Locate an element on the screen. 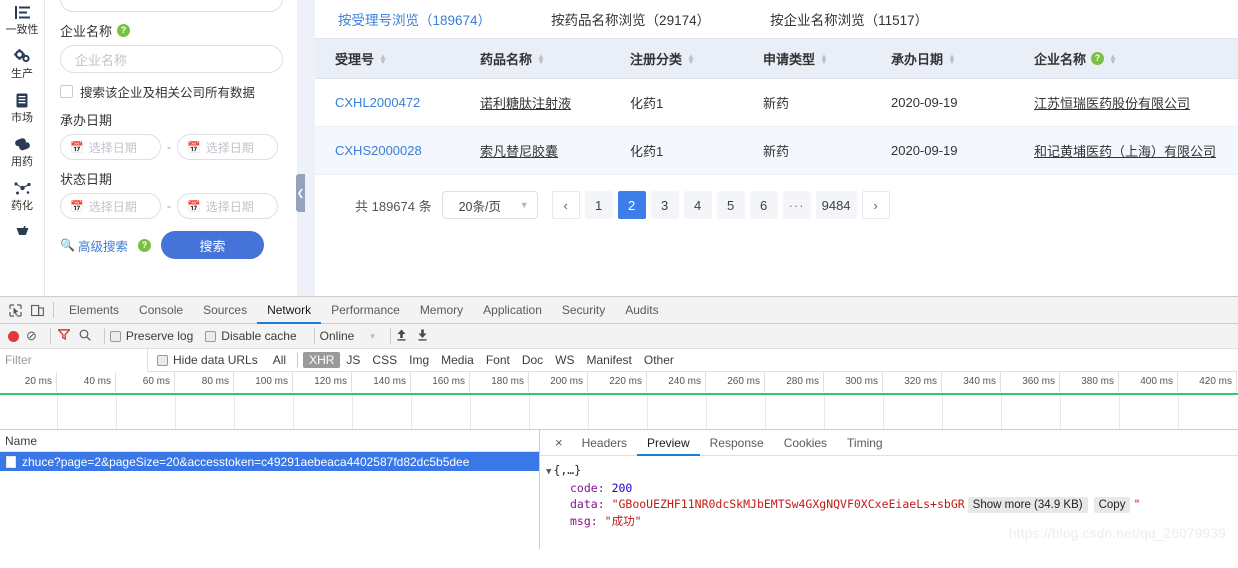 This screenshot has height=568, width=1238. rail-item-mortar is located at coordinates (22, 232).